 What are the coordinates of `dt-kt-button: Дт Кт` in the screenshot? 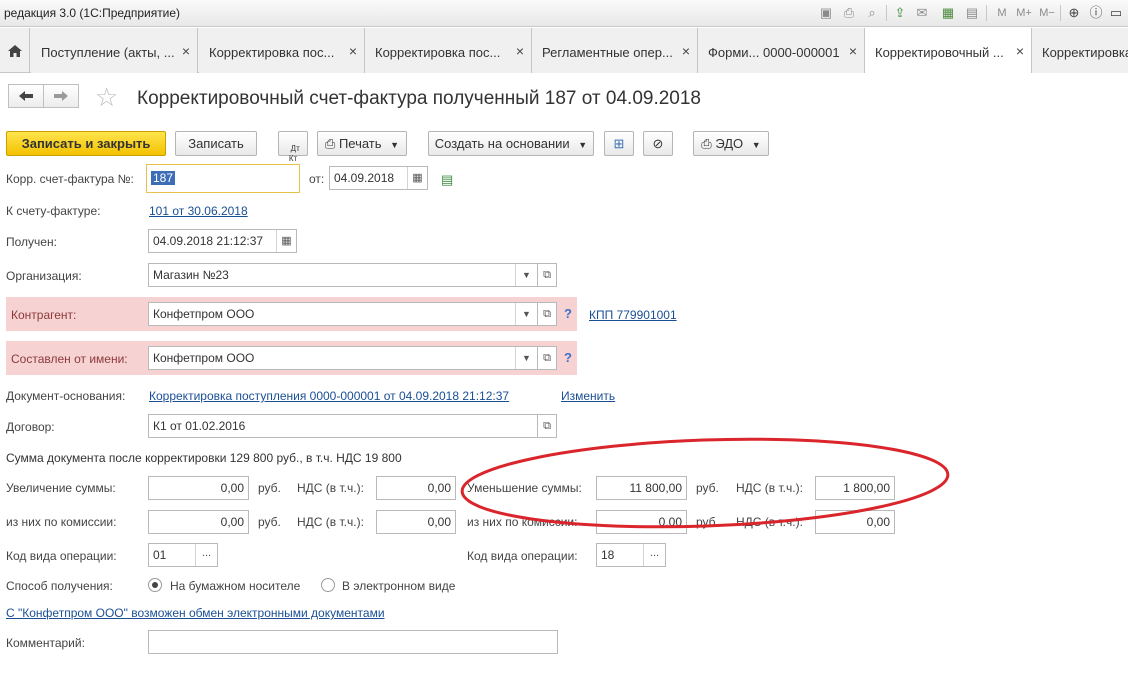 It's located at (293, 147).